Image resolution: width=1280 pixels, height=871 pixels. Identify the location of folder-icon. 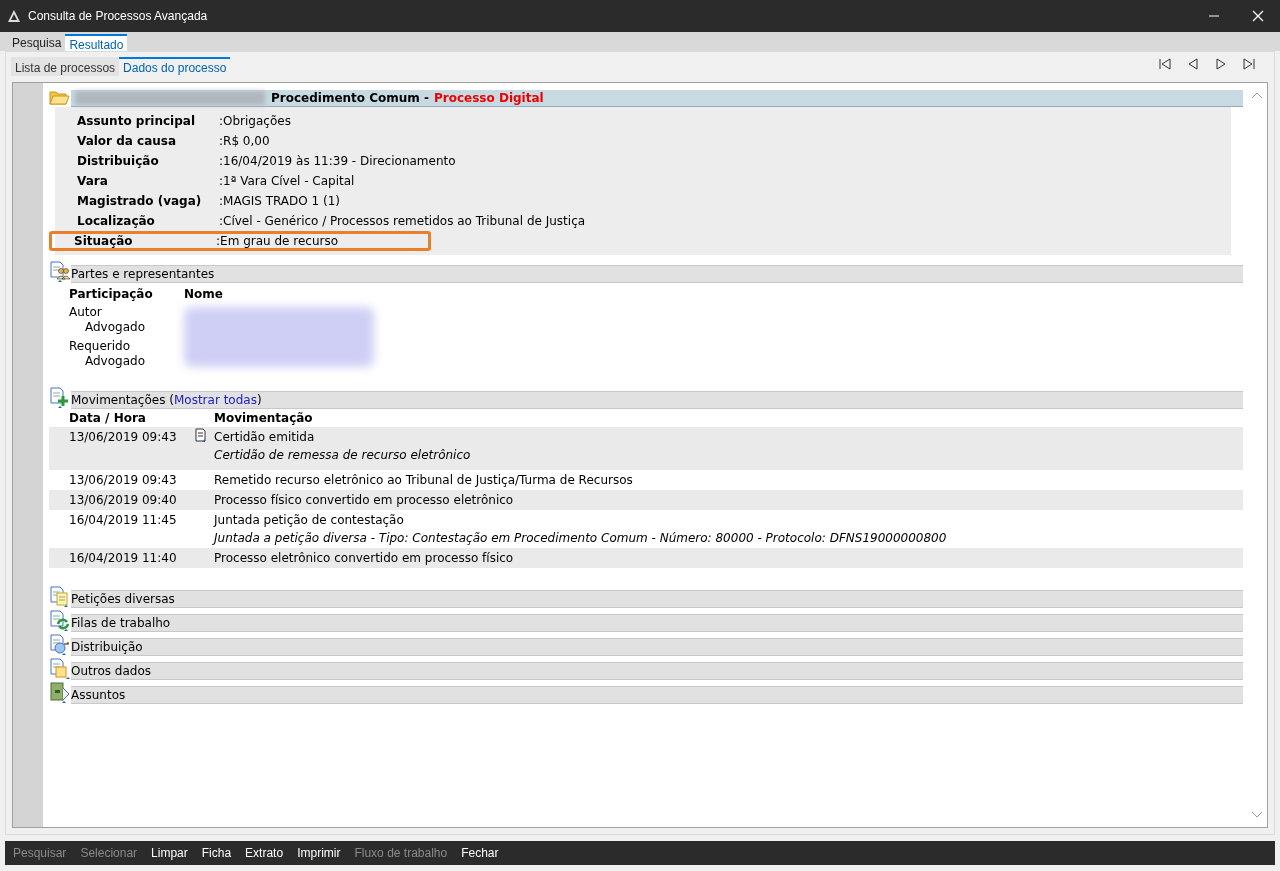
(60, 98).